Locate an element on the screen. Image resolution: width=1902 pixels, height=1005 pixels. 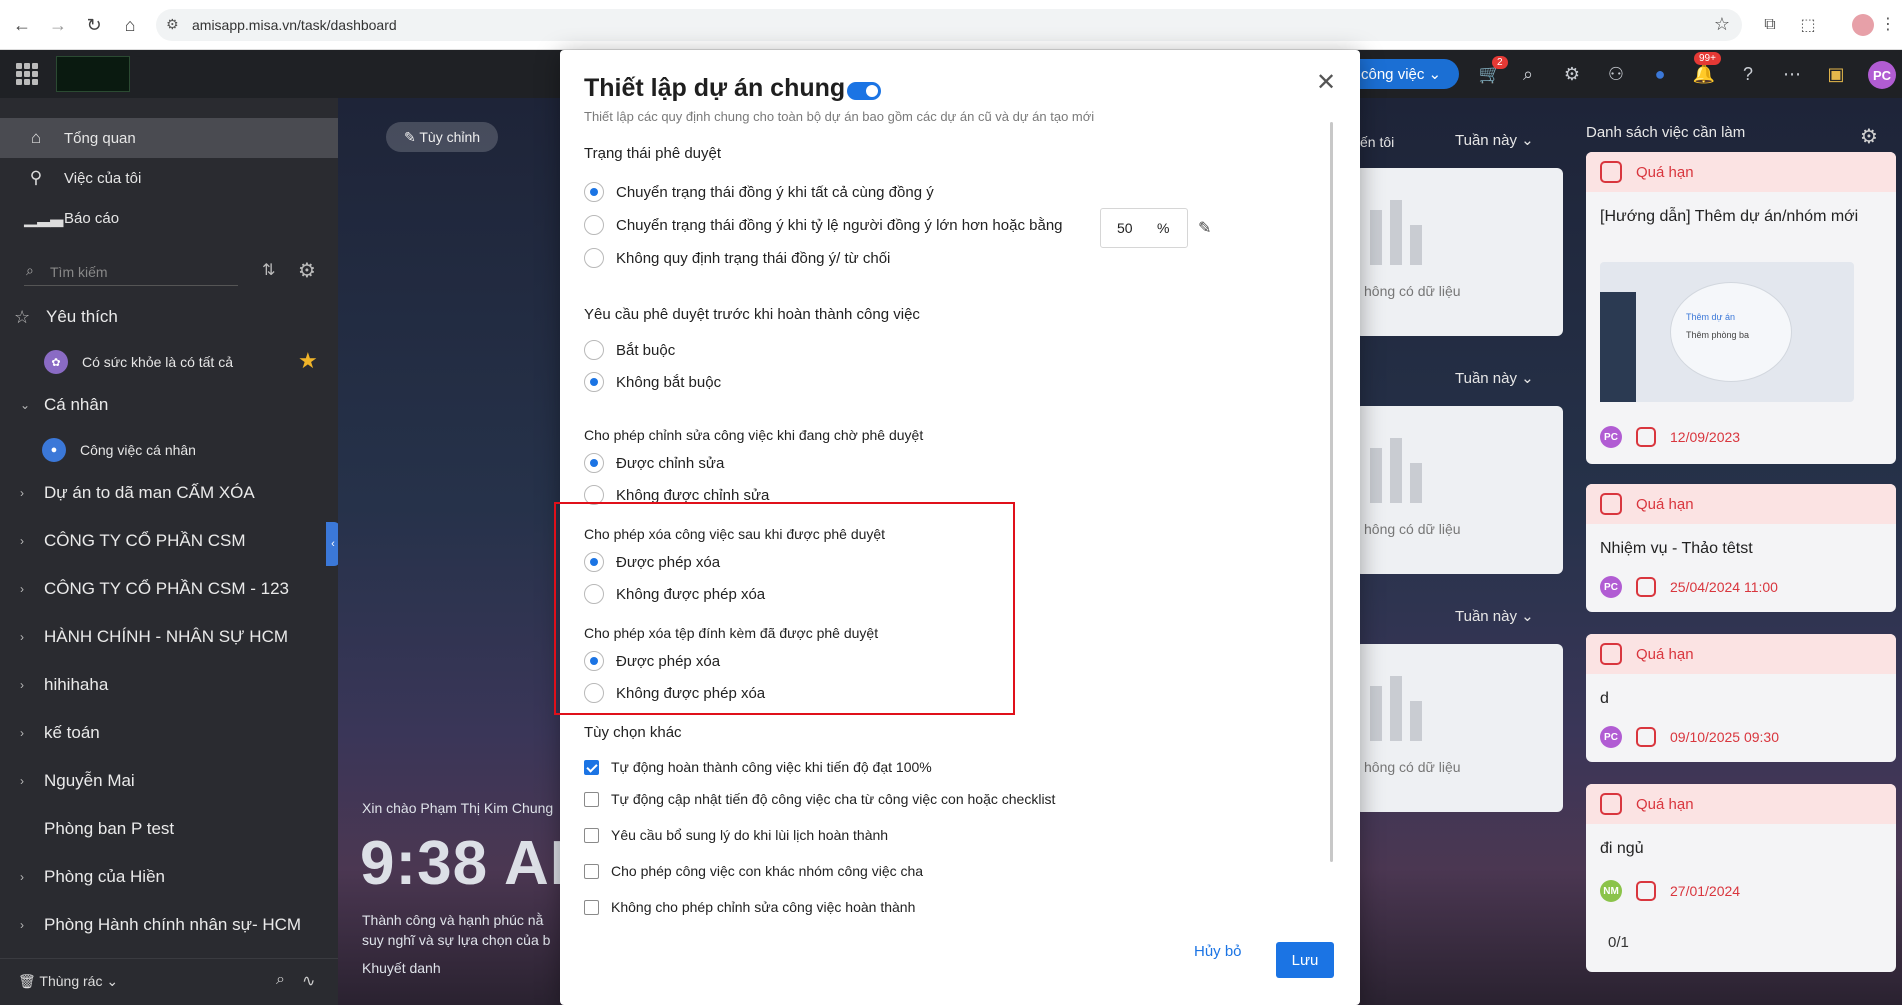
task-footer: PC 12/09/2023 is located at coordinates (1670, 437).